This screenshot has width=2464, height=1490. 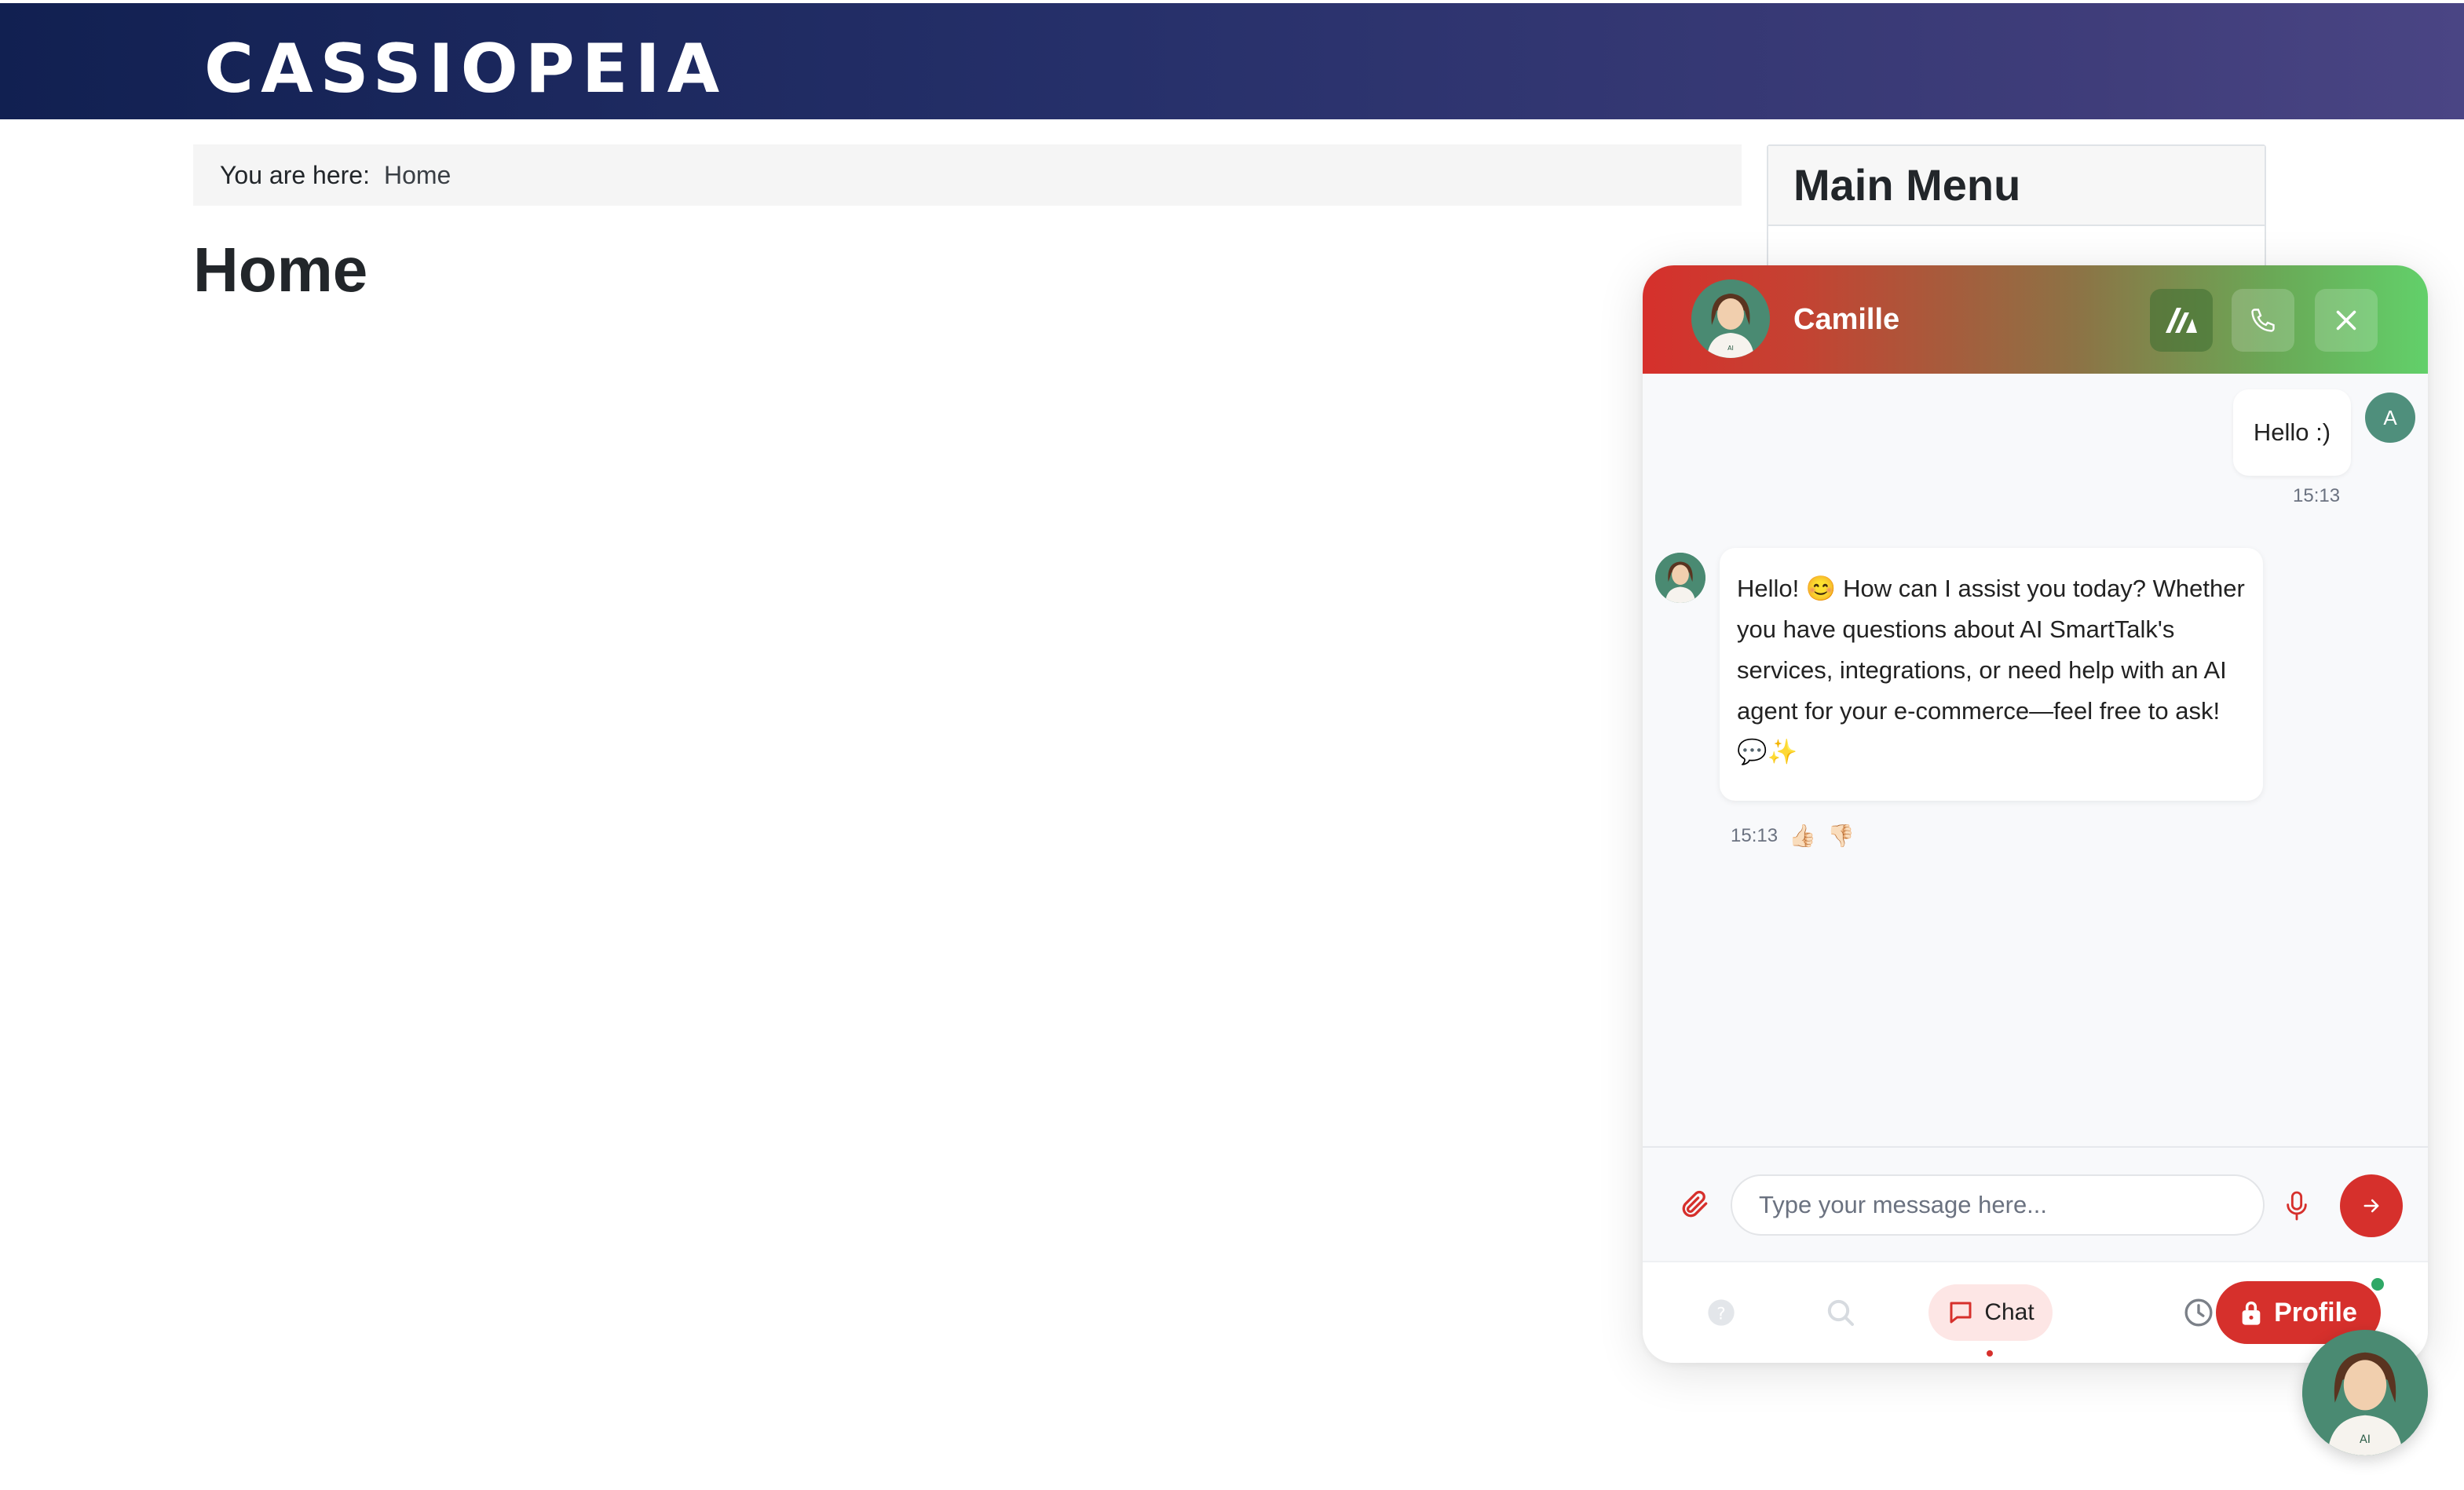 What do you see at coordinates (2035, 319) in the screenshot?
I see `chat-header: AI Camille` at bounding box center [2035, 319].